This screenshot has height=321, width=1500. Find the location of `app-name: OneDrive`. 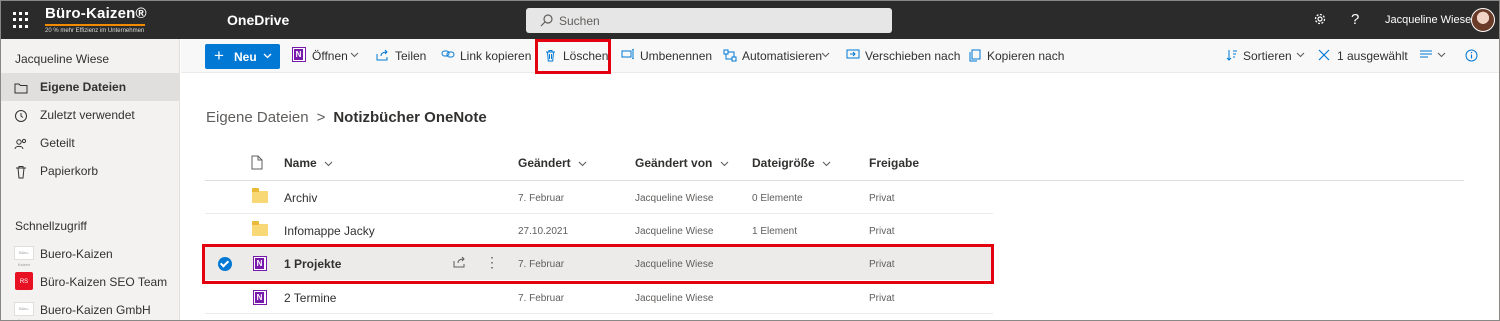

app-name: OneDrive is located at coordinates (258, 20).